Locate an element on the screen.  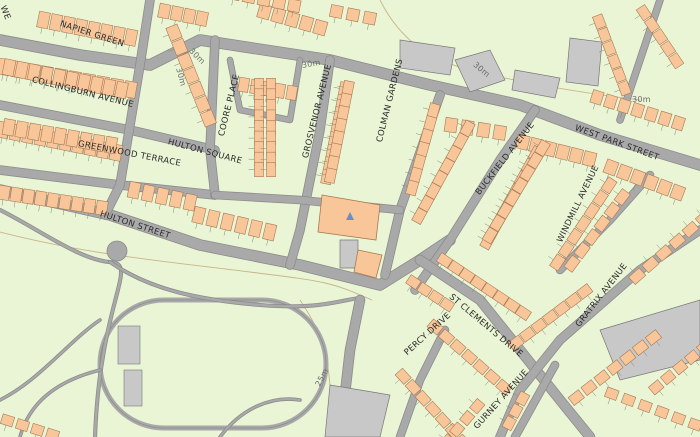
contour-label-30m-e: 30m is located at coordinates (641, 99).